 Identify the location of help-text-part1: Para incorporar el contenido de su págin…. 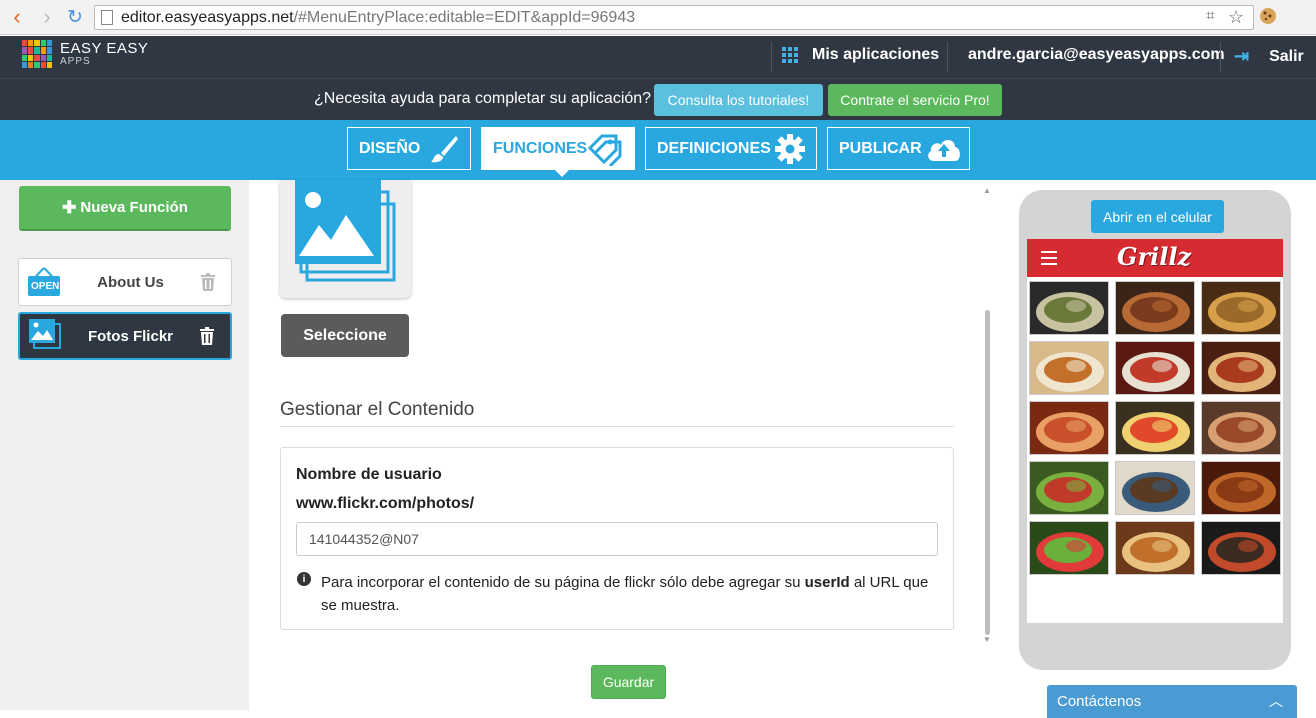
(563, 582).